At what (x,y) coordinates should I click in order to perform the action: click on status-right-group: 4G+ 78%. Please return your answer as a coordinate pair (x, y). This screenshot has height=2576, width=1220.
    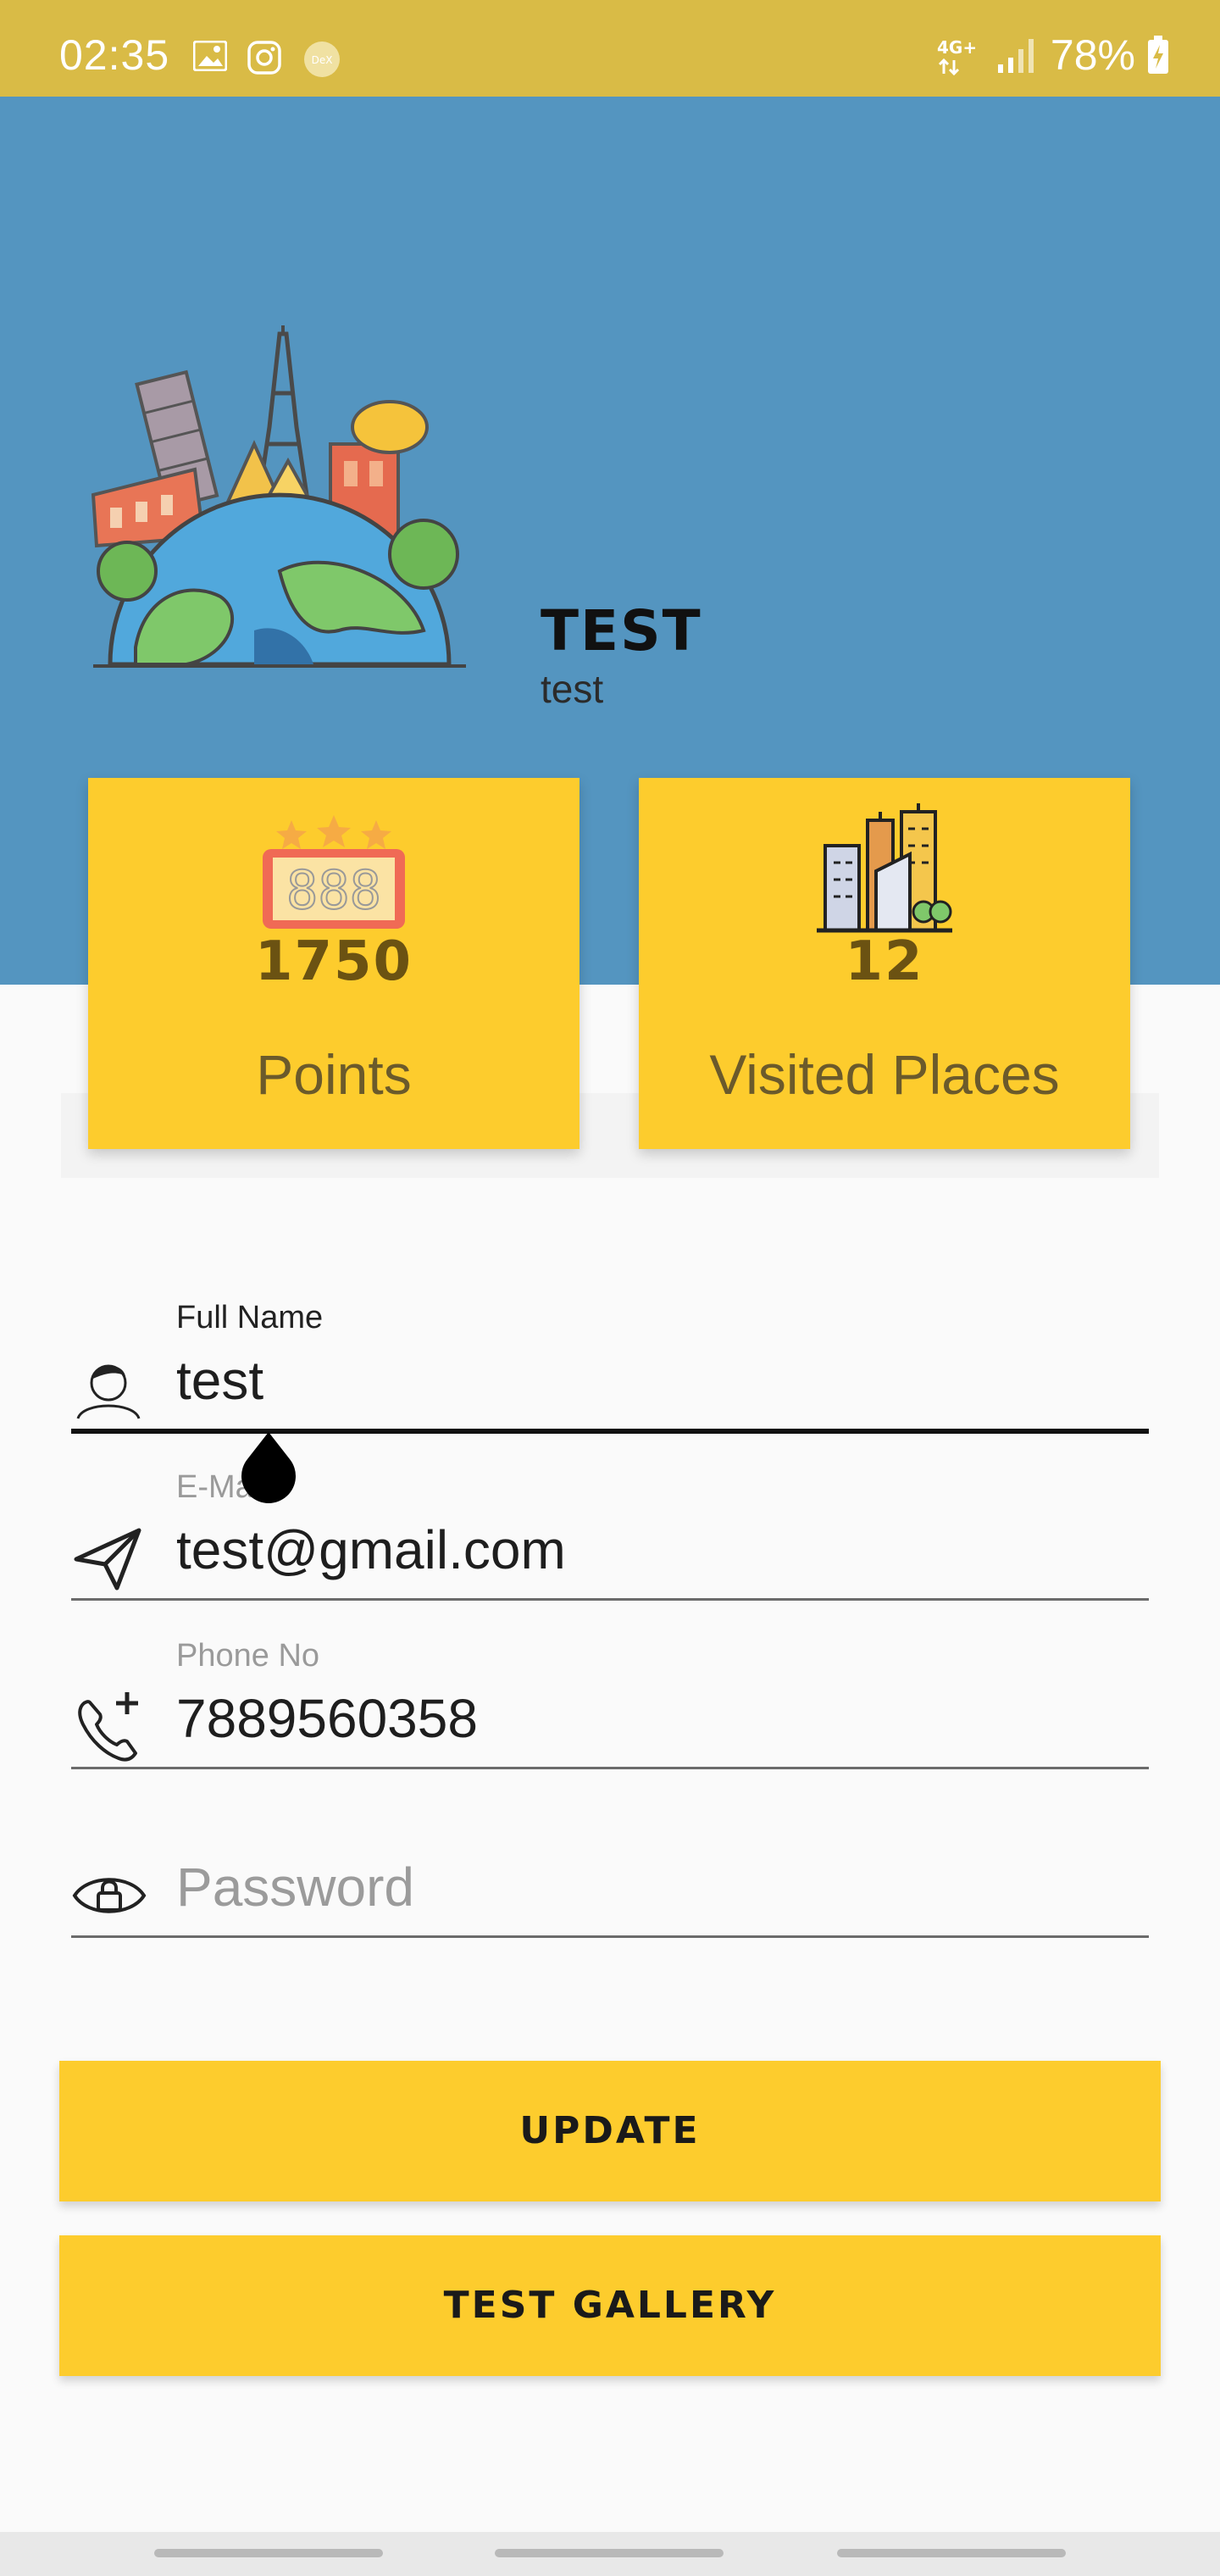
    Looking at the image, I should click on (1053, 55).